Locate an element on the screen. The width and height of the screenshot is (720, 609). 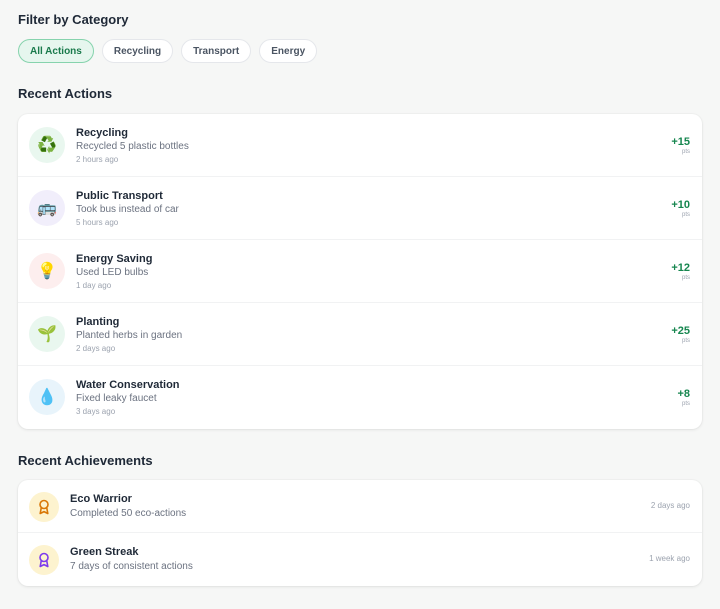
action-description: Planted herbs in garden is located at coordinates (129, 335).